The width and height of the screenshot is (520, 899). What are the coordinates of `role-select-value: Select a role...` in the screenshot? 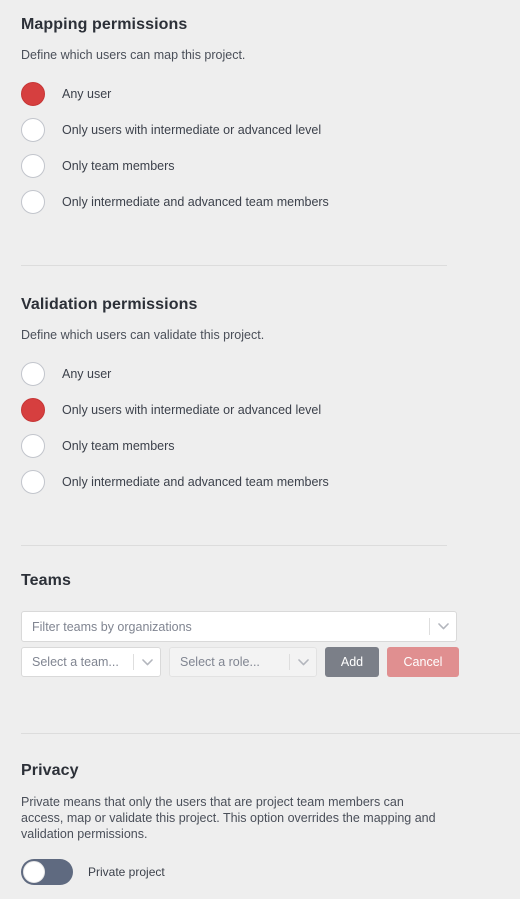 It's located at (220, 662).